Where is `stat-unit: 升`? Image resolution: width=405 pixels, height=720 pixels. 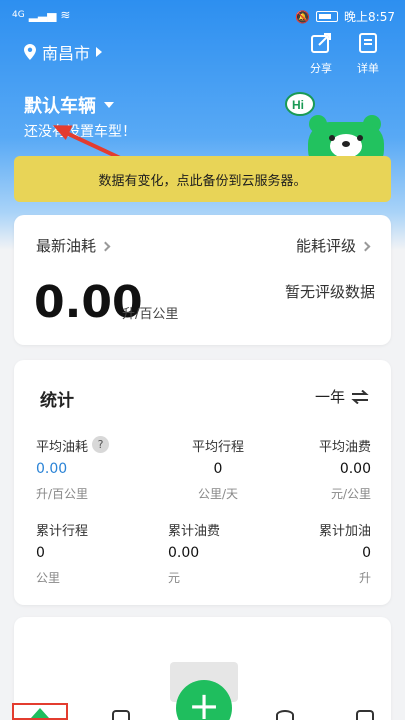 stat-unit: 升 is located at coordinates (364, 578).